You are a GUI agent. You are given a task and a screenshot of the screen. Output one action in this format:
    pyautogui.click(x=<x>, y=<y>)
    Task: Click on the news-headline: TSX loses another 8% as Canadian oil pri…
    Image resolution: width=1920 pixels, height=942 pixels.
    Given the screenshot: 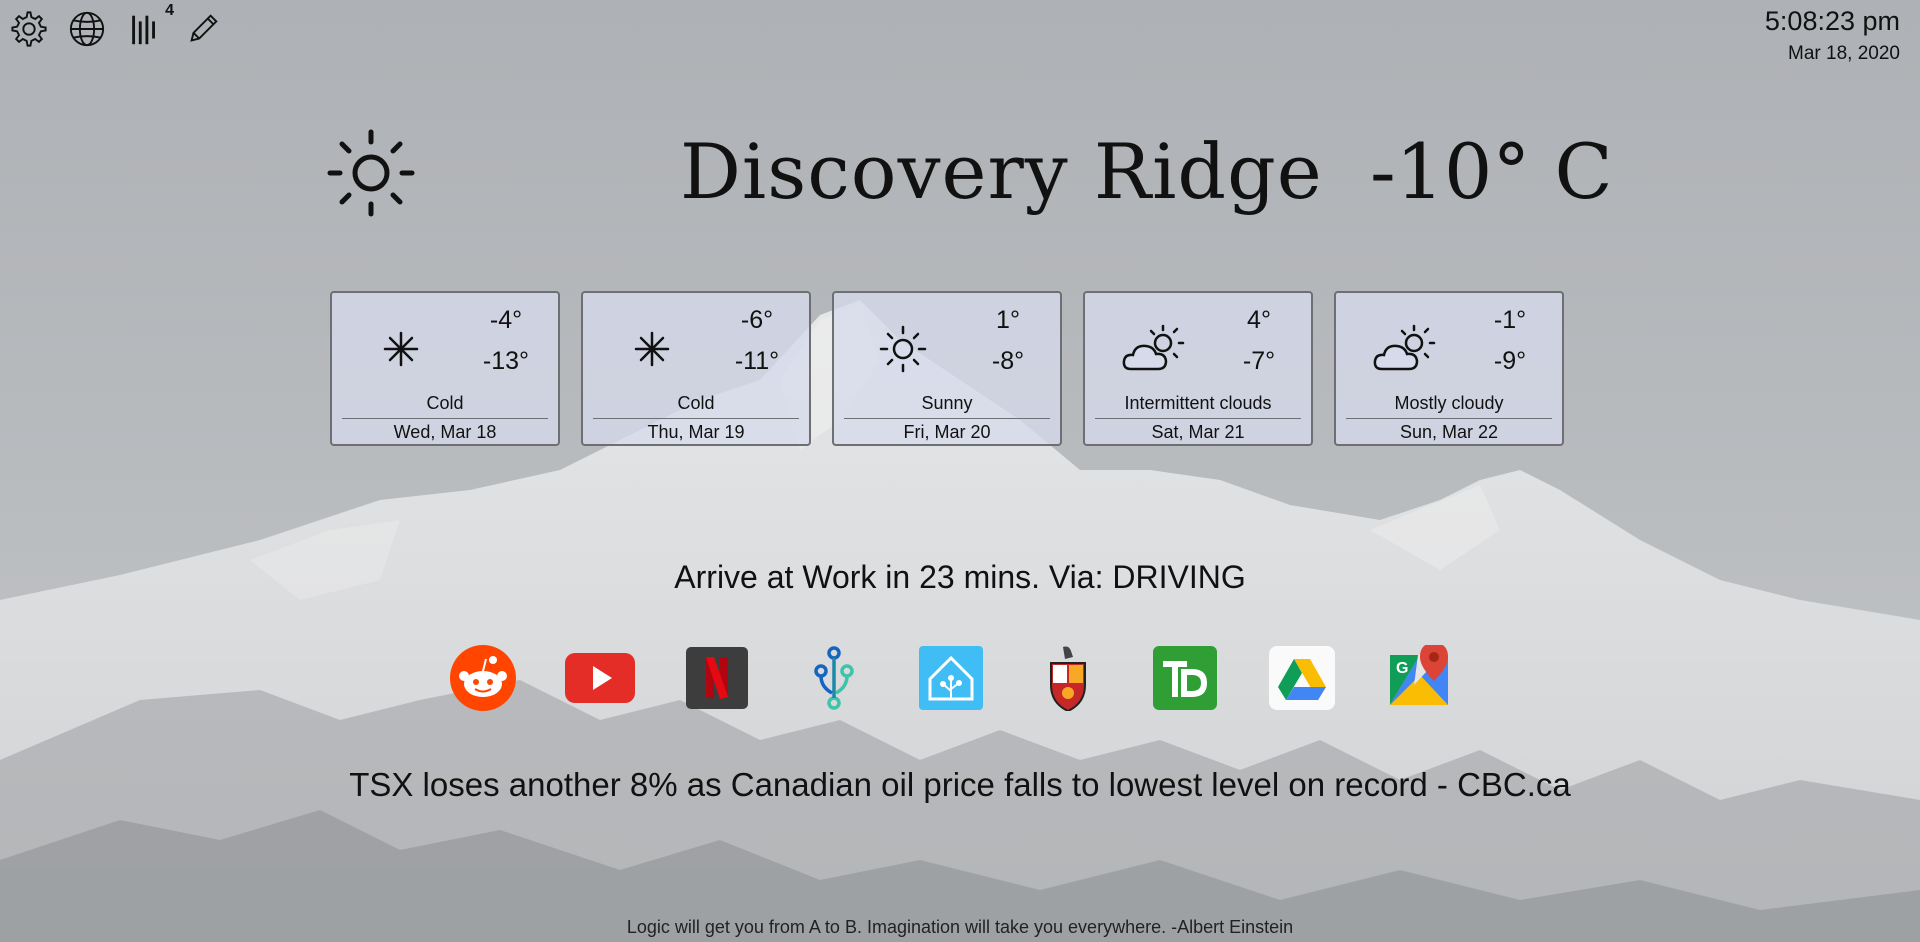 What is the action you would take?
    pyautogui.click(x=960, y=785)
    